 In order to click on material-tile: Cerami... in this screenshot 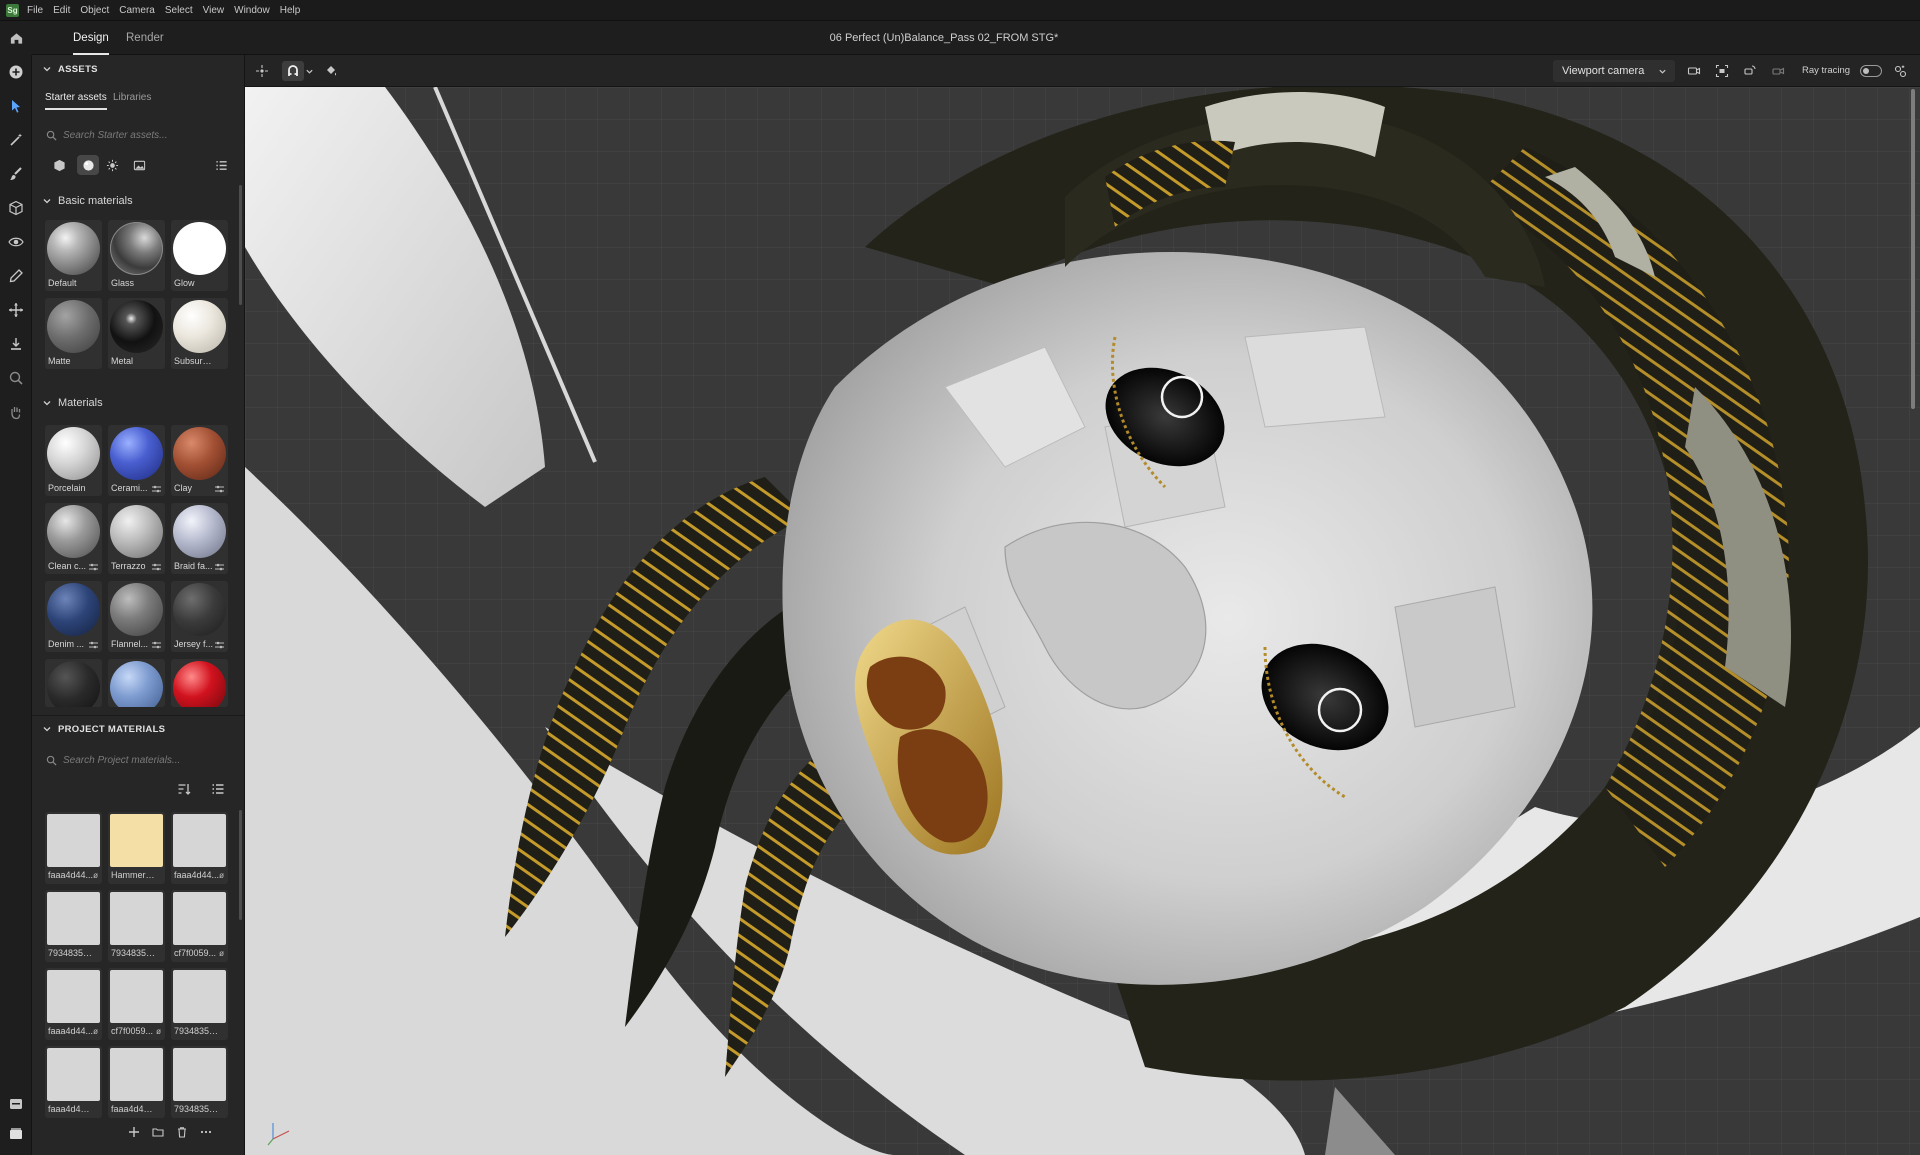, I will do `click(136, 460)`.